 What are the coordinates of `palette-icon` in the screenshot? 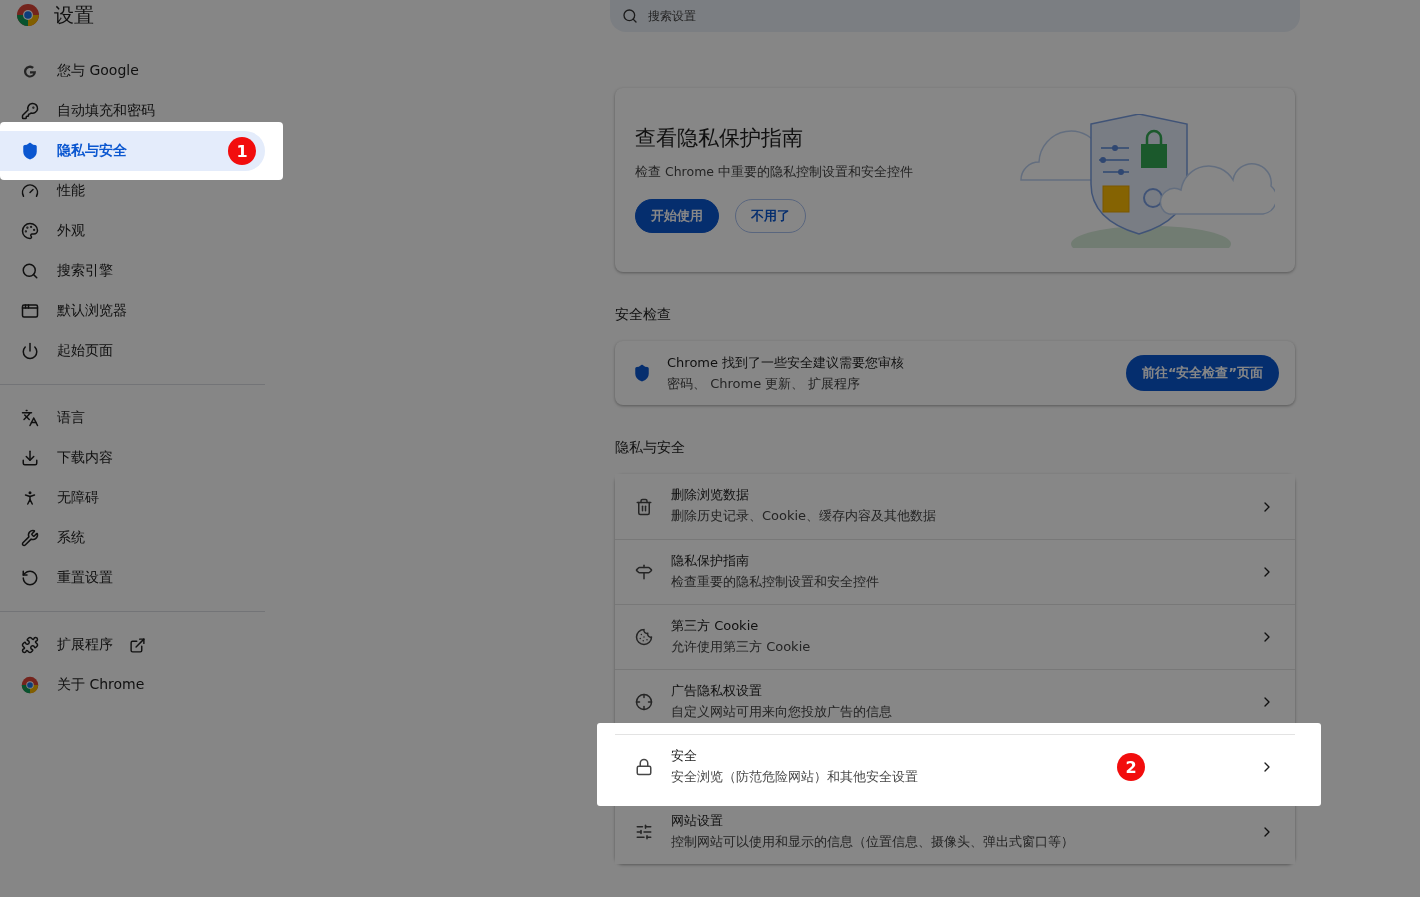 It's located at (30, 231).